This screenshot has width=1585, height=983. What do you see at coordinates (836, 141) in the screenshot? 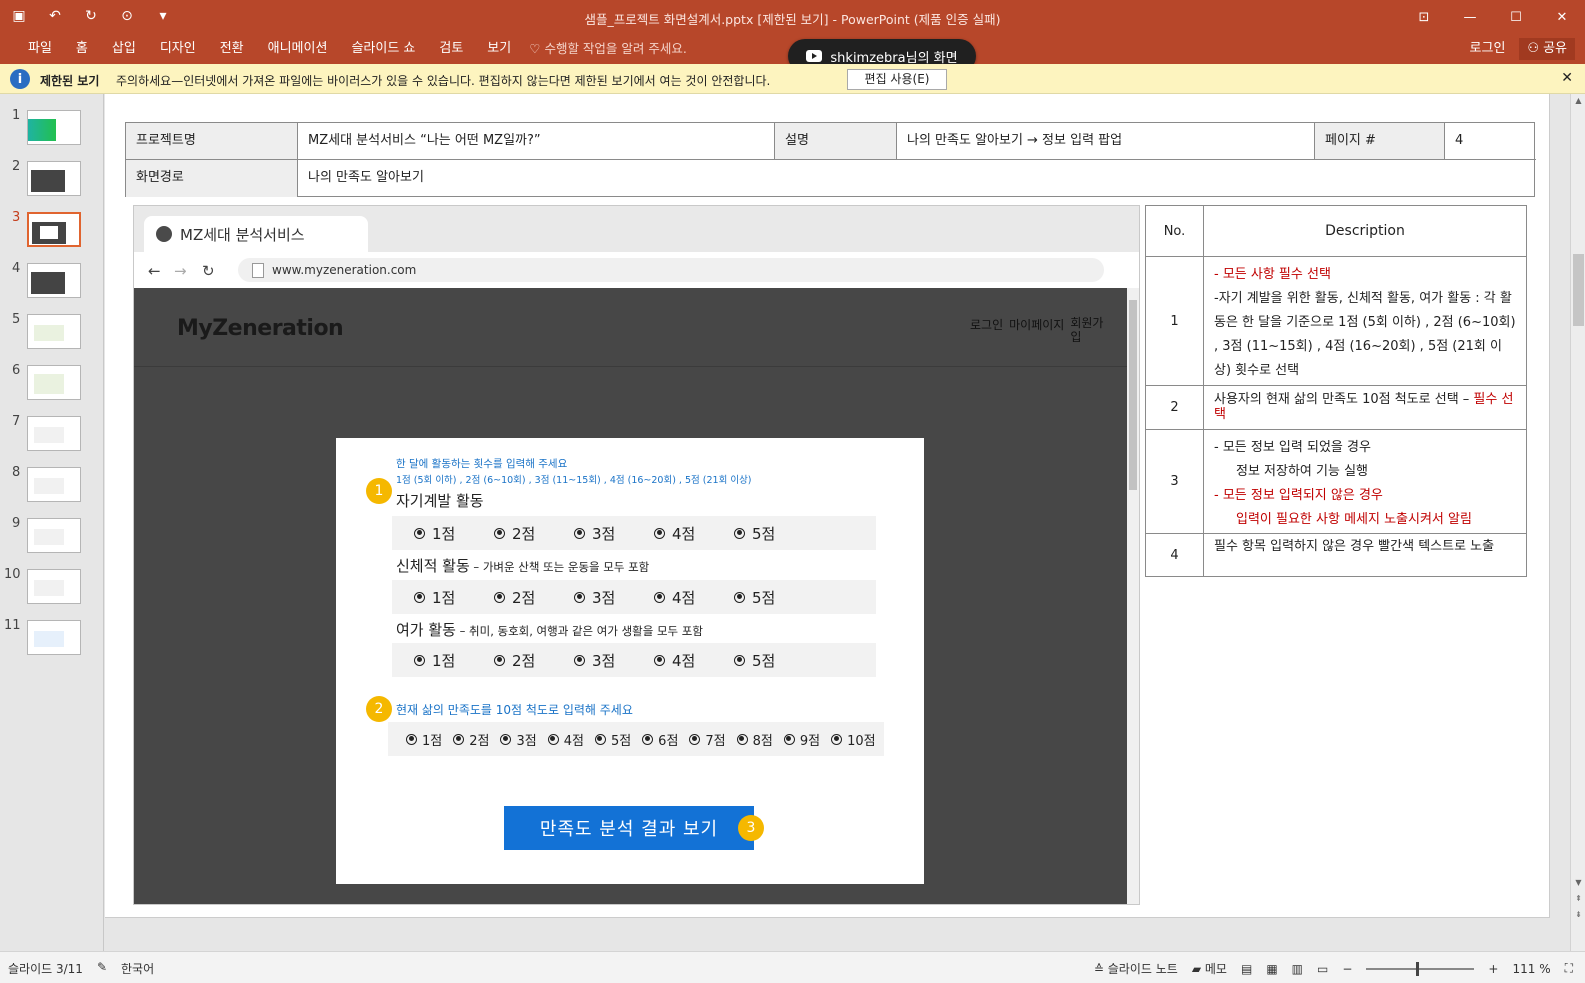
I see `description-label: 설명` at bounding box center [836, 141].